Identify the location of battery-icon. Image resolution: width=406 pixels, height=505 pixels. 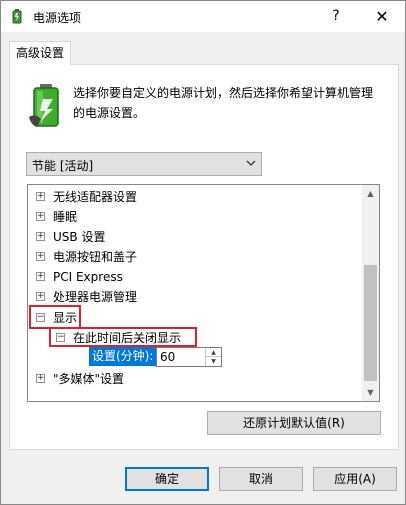
(44, 105).